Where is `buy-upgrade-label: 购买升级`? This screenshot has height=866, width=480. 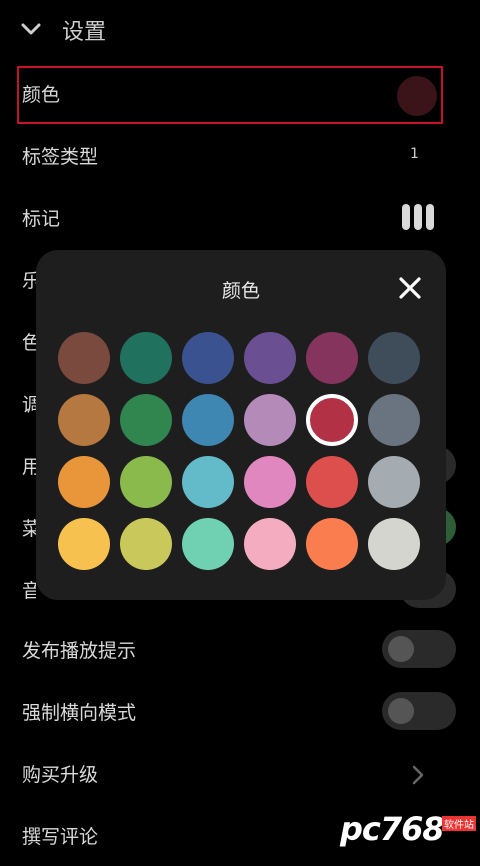
buy-upgrade-label: 购买升级 is located at coordinates (60, 775).